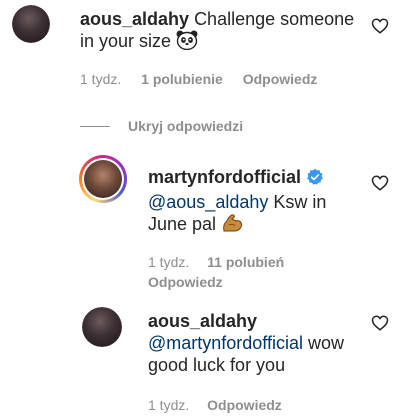 The image size is (413, 416). What do you see at coordinates (208, 202) in the screenshot?
I see `mention-link: @aous_aldahy` at bounding box center [208, 202].